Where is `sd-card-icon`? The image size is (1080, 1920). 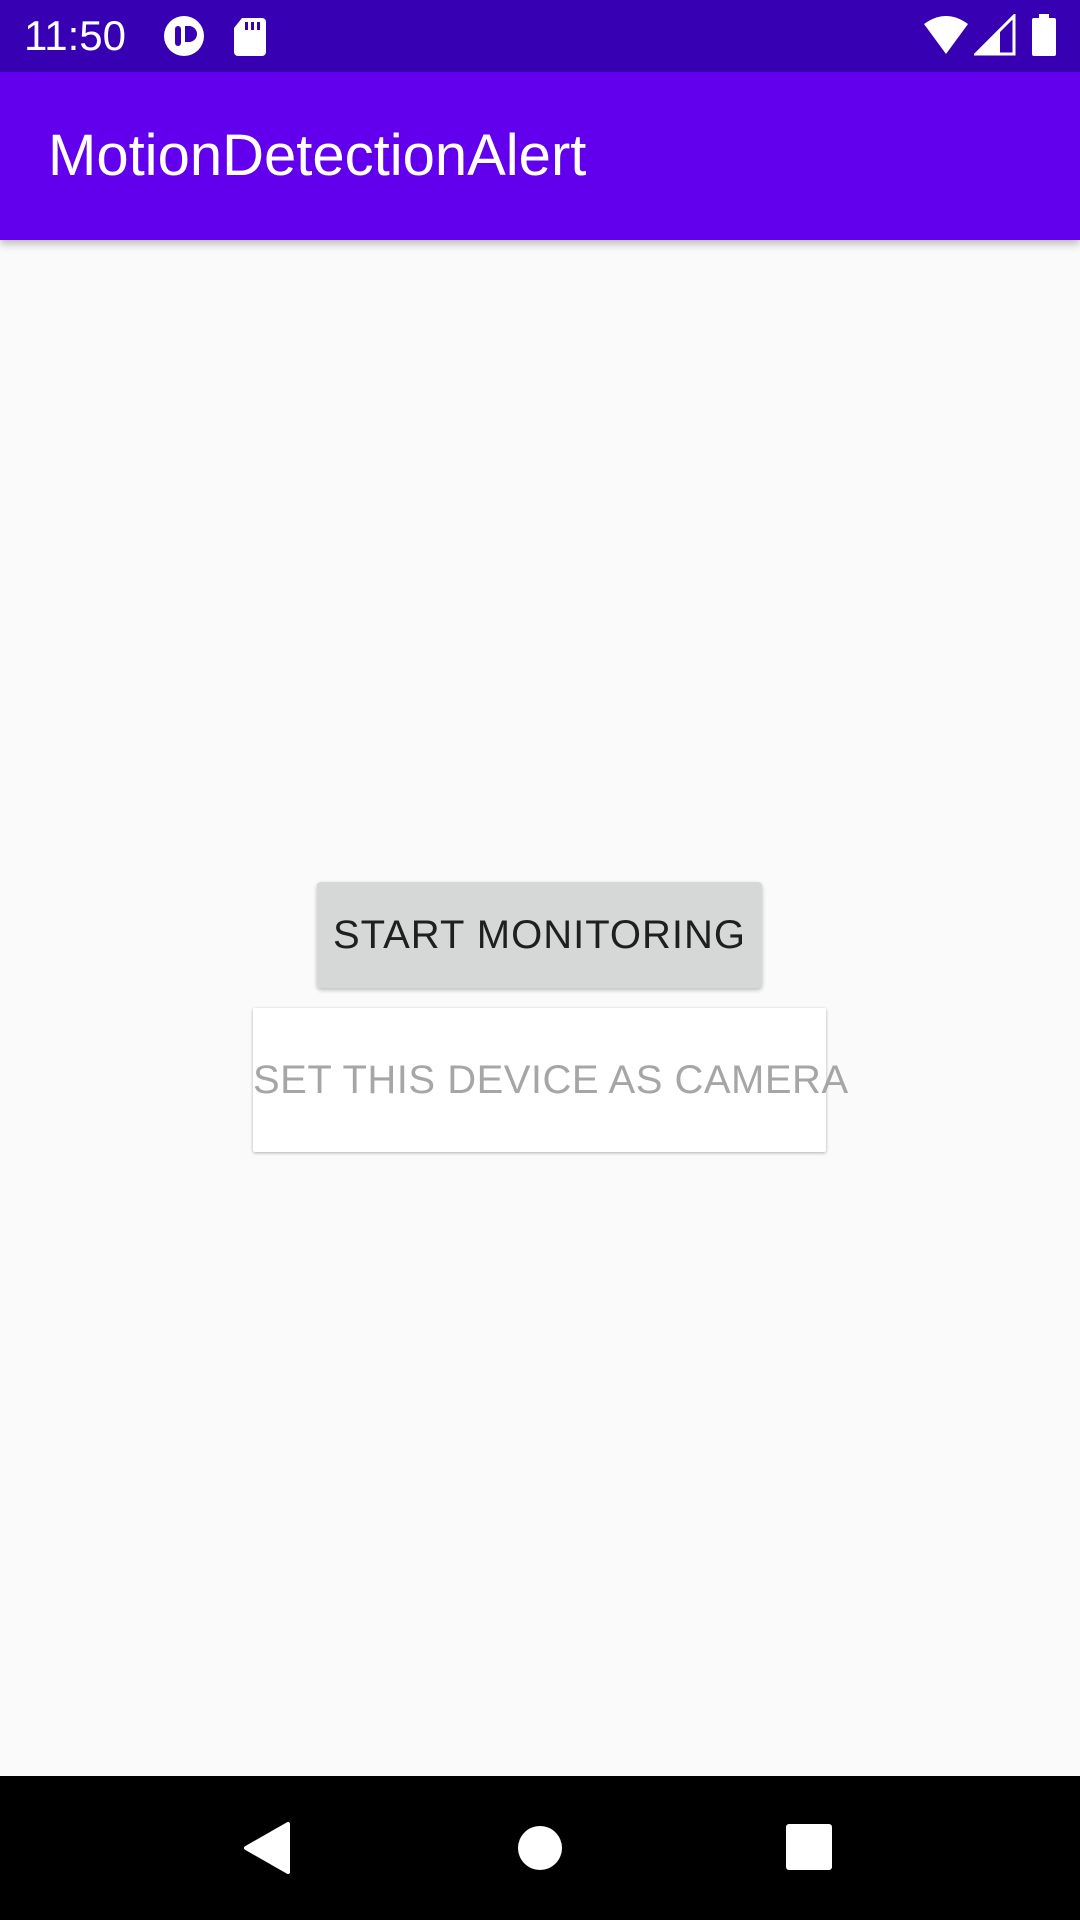
sd-card-icon is located at coordinates (250, 36).